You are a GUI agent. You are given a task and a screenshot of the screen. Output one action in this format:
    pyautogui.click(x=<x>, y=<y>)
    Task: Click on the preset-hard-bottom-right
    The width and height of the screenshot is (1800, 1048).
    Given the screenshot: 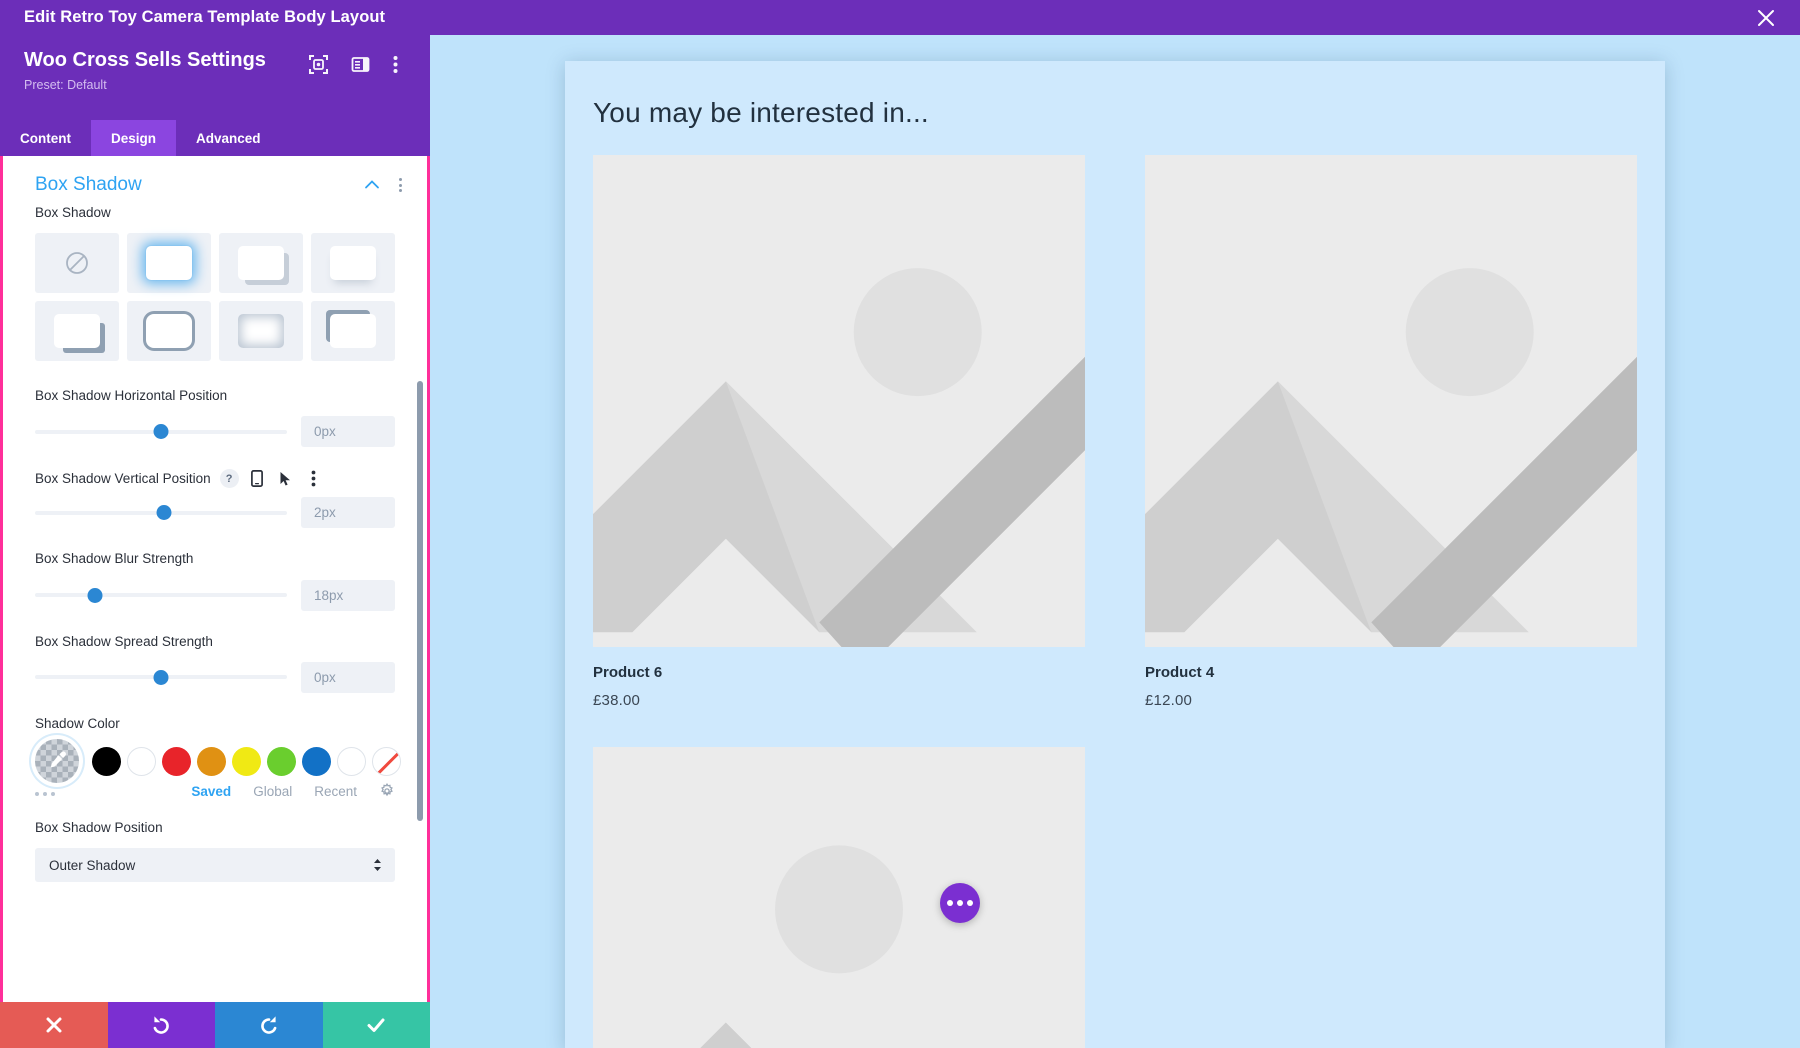 What is the action you would take?
    pyautogui.click(x=77, y=331)
    